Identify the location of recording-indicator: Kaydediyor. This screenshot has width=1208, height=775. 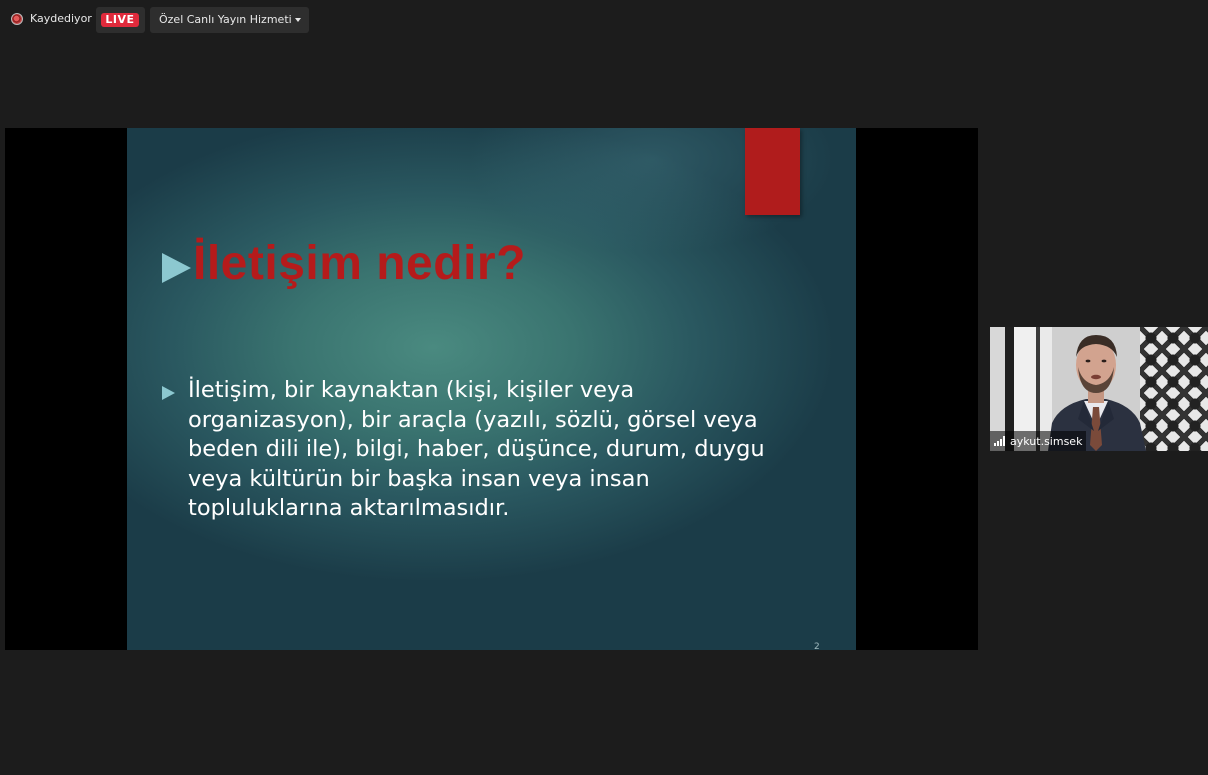
(51, 18).